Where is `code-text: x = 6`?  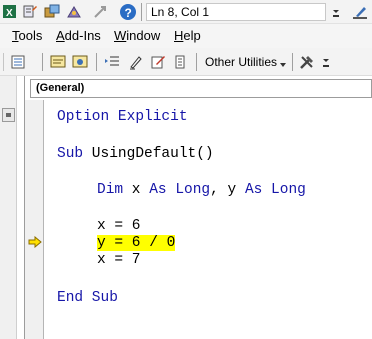
code-text: x = 6 is located at coordinates (119, 226).